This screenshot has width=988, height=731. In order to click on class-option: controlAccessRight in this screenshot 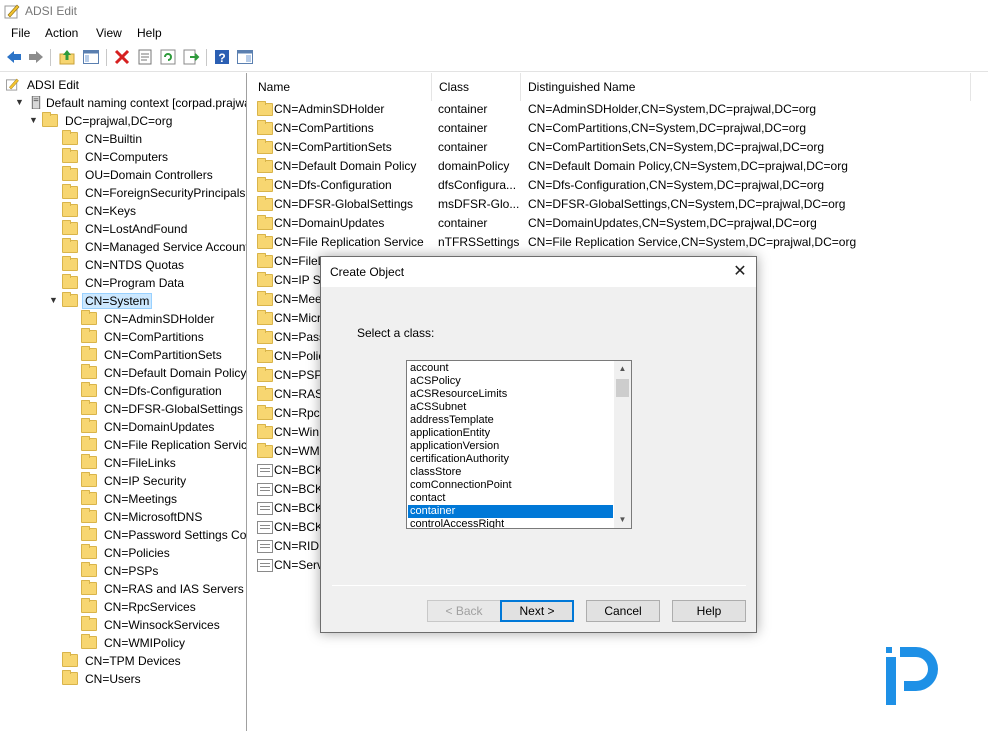, I will do `click(510, 523)`.